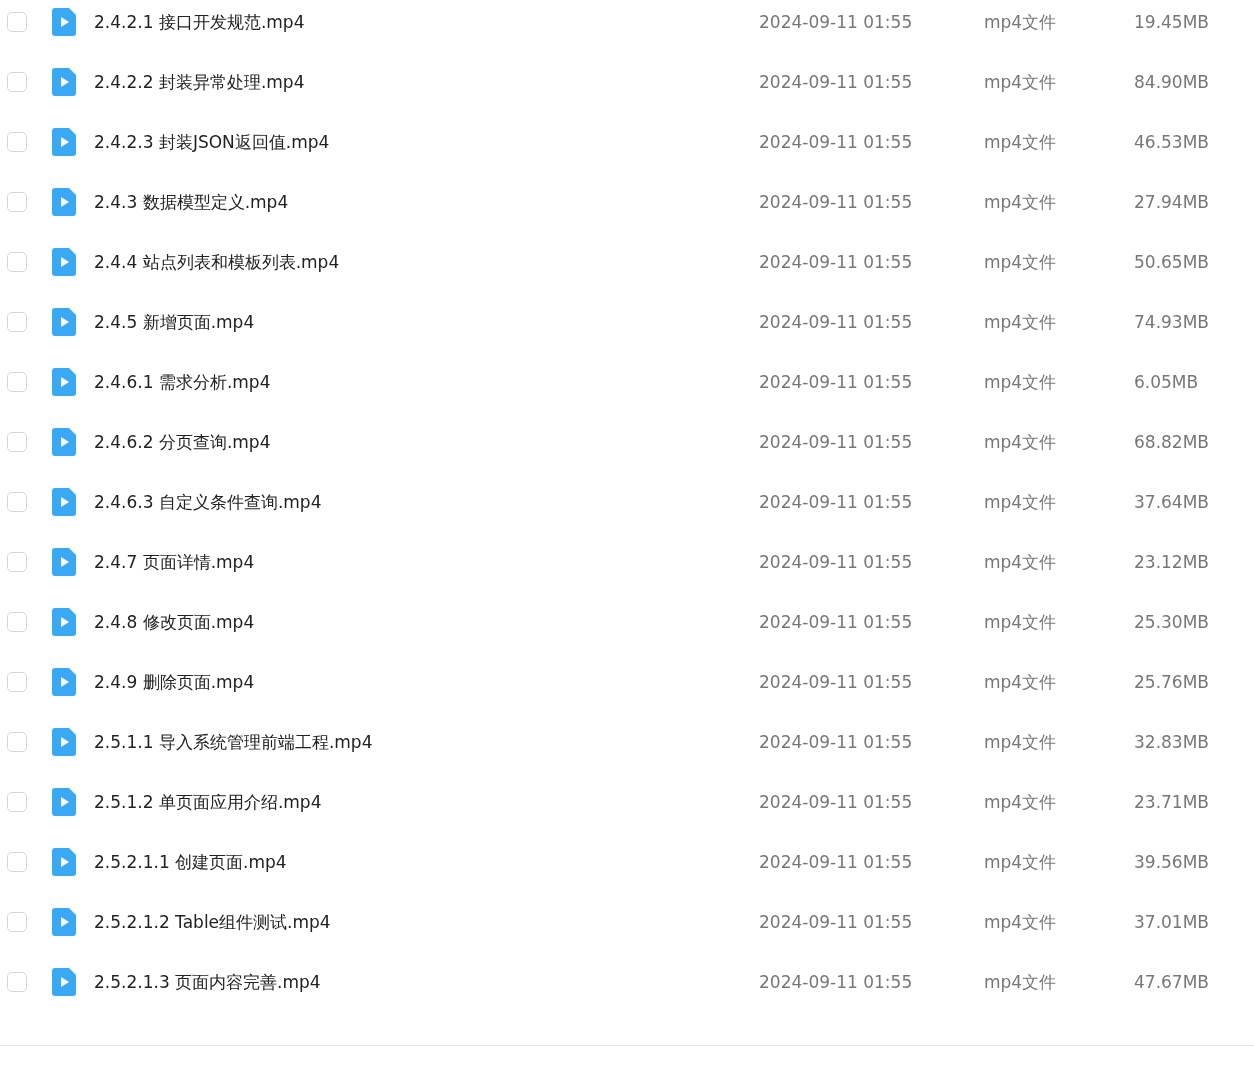 This screenshot has height=1065, width=1254. What do you see at coordinates (426, 982) in the screenshot?
I see `file-name: 2.5.2.1.3 页面内容完善.mp4` at bounding box center [426, 982].